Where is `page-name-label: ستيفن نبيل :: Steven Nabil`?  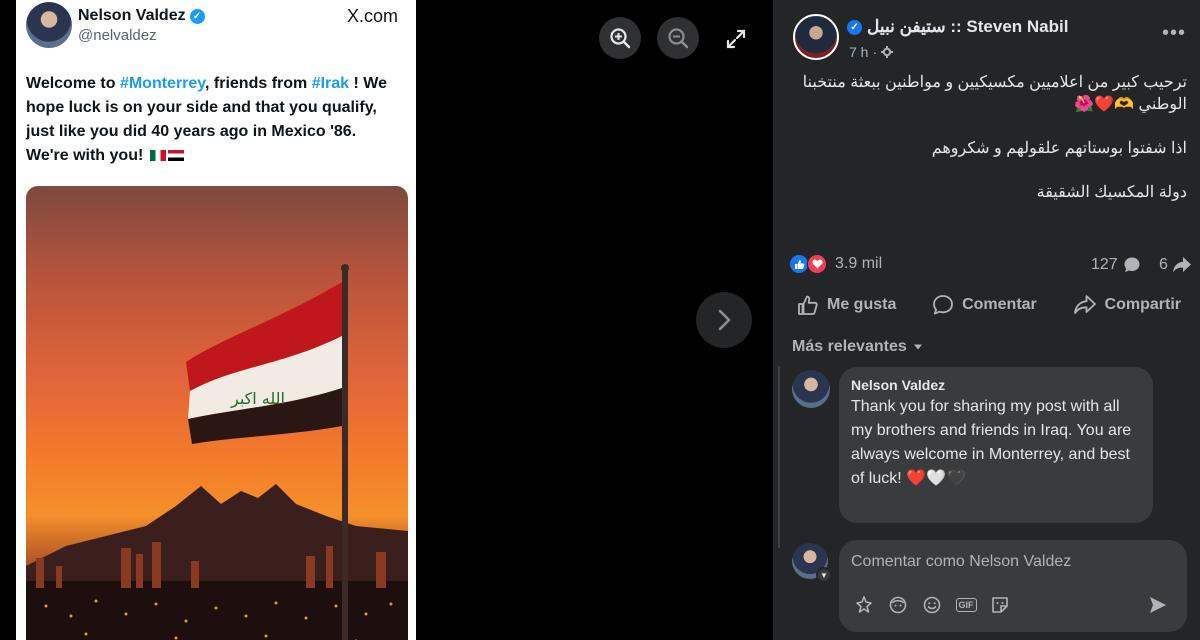 page-name-label: ستيفن نبيل :: Steven Nabil is located at coordinates (968, 26).